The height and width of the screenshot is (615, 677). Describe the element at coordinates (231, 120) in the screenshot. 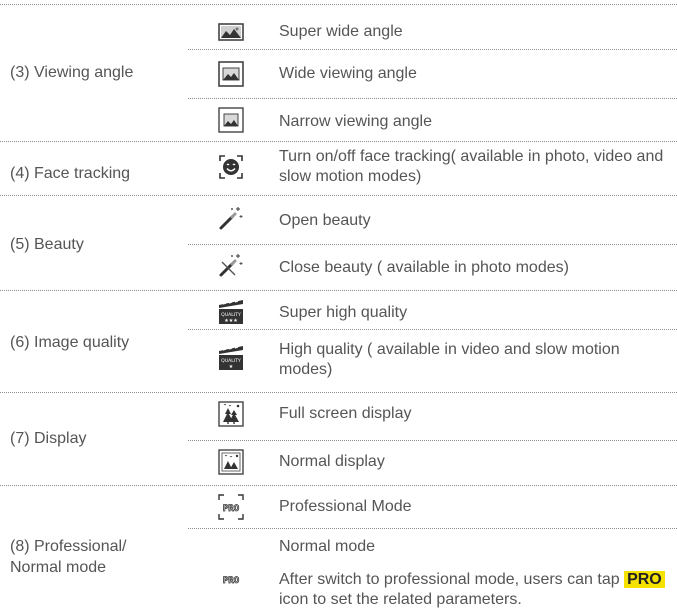

I see `narrow-angle-icon` at that location.